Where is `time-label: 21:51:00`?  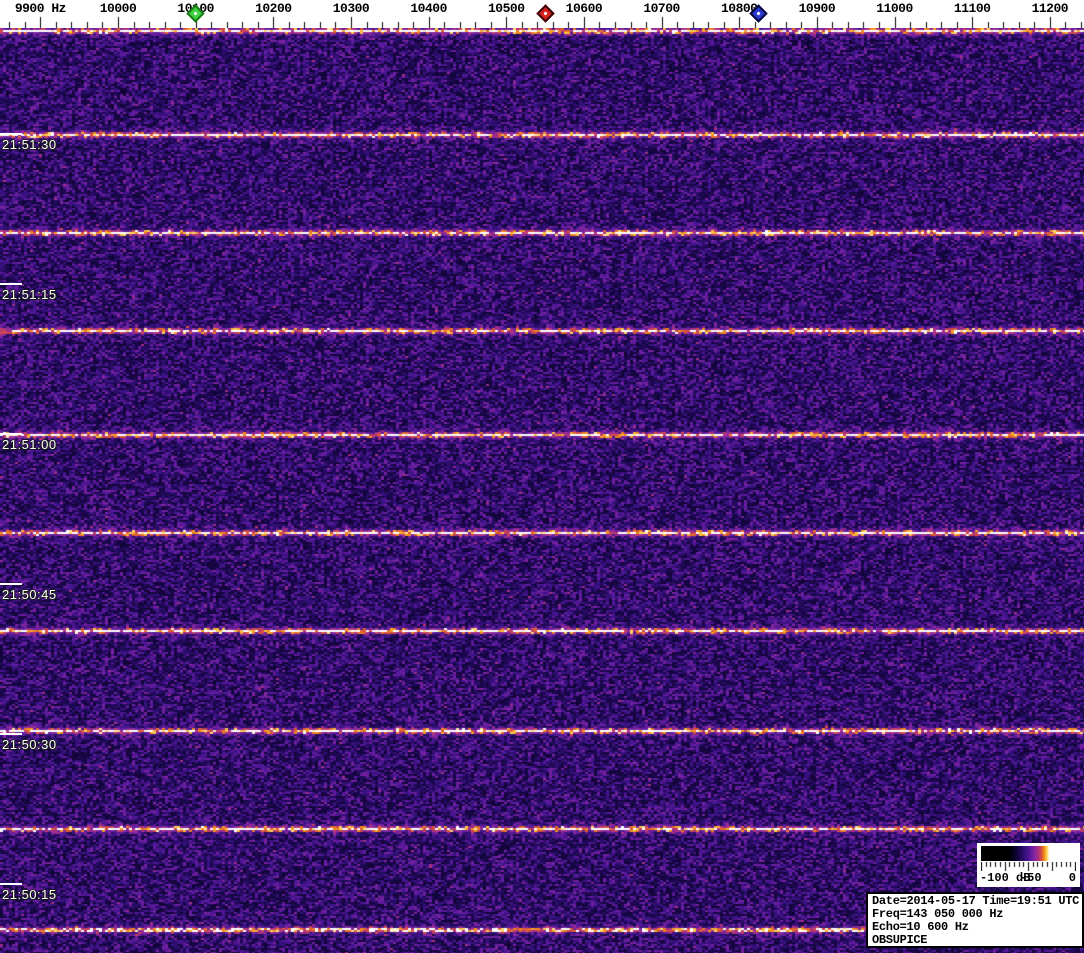 time-label: 21:51:00 is located at coordinates (29, 444).